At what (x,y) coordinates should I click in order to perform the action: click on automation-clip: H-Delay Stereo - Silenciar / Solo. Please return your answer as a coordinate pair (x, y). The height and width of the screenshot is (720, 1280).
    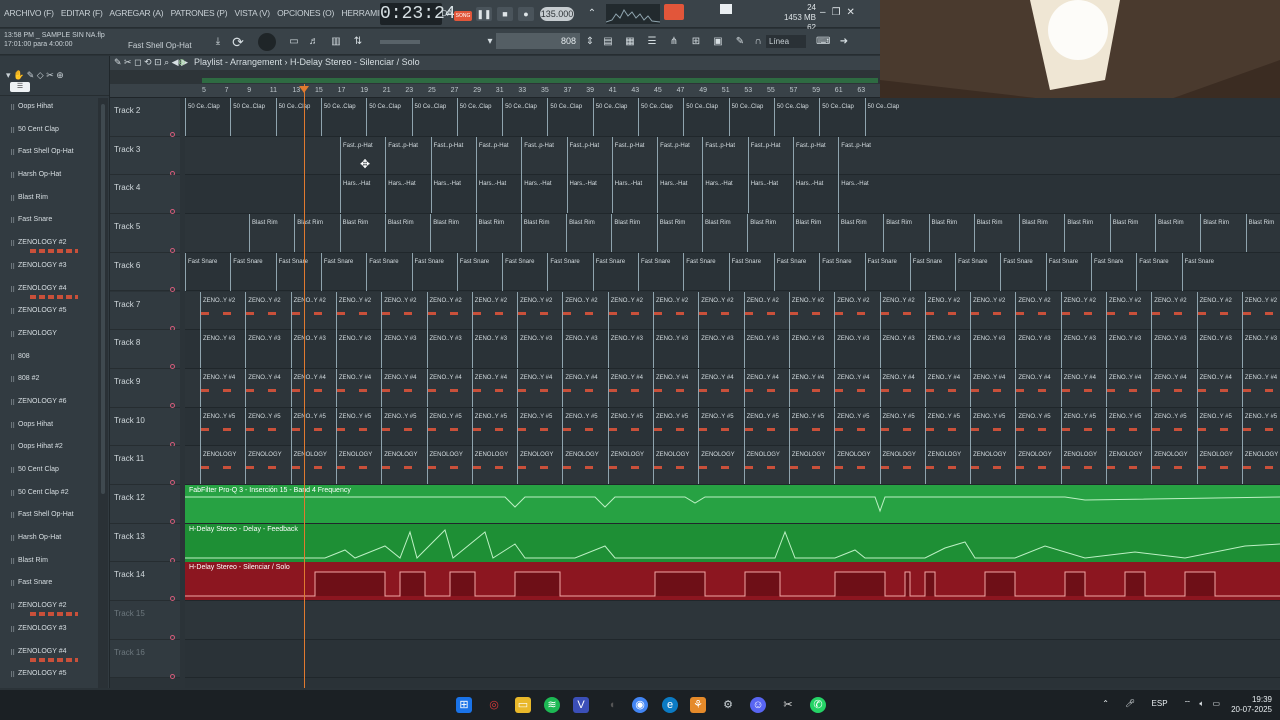
    Looking at the image, I should click on (732, 581).